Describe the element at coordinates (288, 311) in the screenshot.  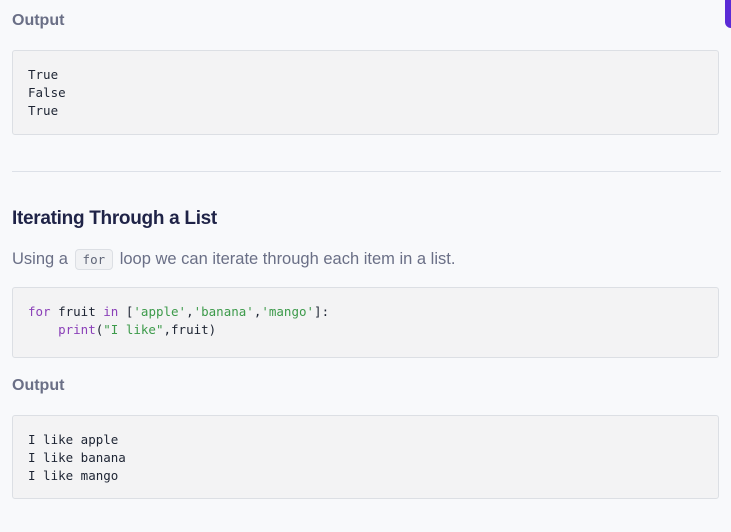
I see `string-token: 'mango'` at that location.